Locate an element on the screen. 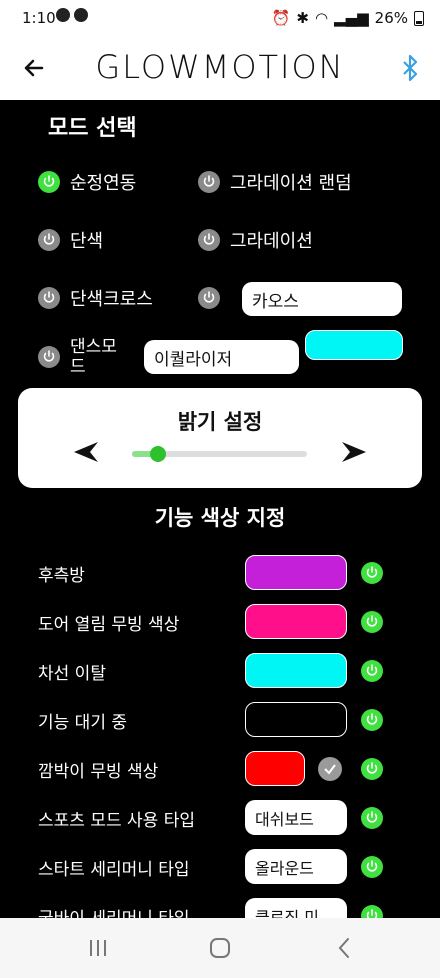 Image resolution: width=440 pixels, height=978 pixels. coffee-icon is located at coordinates (81, 15).